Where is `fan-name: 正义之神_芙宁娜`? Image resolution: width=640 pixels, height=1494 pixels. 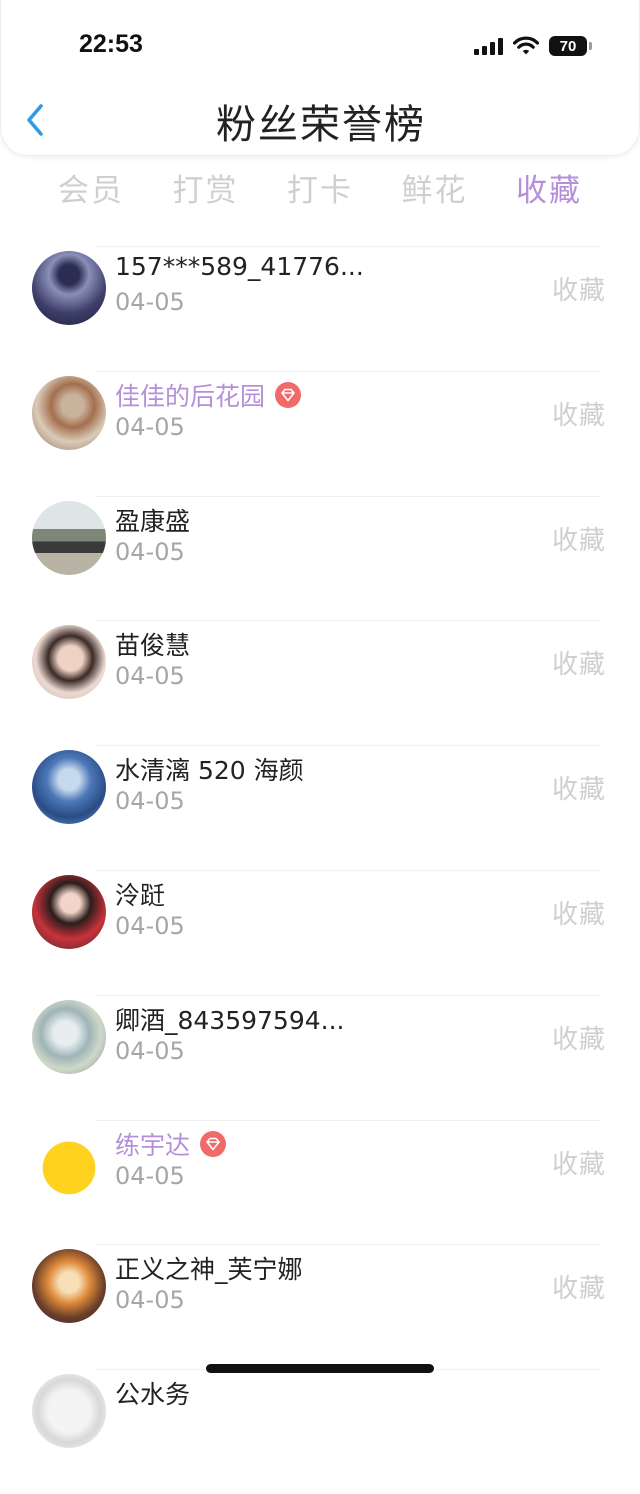 fan-name: 正义之神_芙宁娜 is located at coordinates (209, 1268).